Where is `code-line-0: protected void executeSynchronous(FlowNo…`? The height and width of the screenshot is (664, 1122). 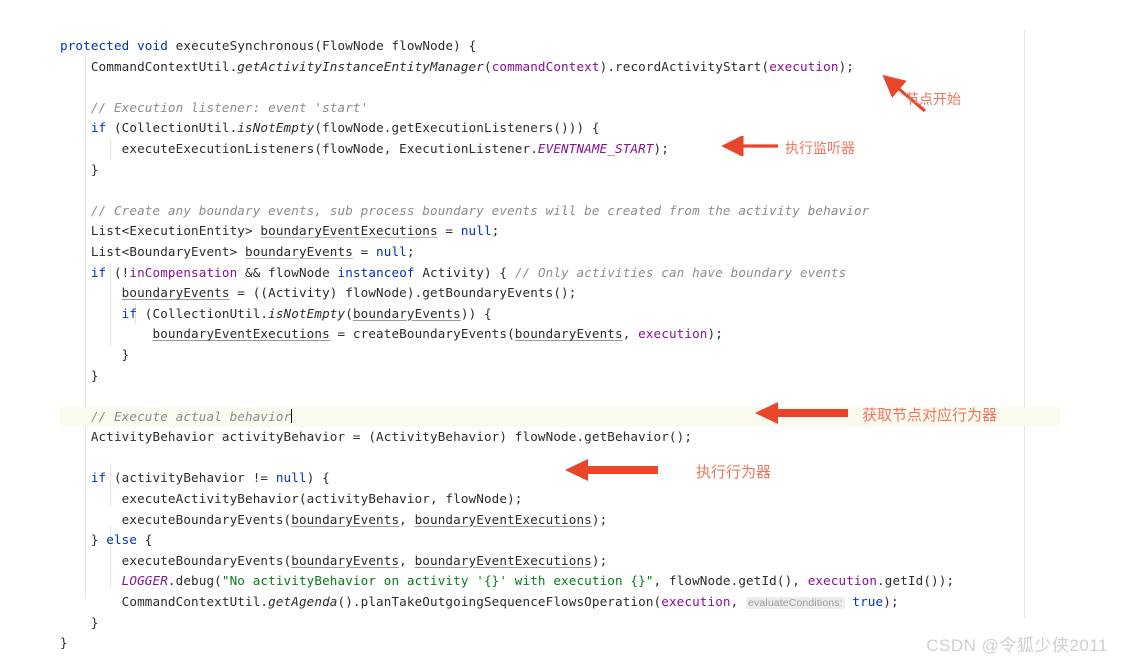
code-line-0: protected void executeSynchronous(FlowNo… is located at coordinates (560, 46).